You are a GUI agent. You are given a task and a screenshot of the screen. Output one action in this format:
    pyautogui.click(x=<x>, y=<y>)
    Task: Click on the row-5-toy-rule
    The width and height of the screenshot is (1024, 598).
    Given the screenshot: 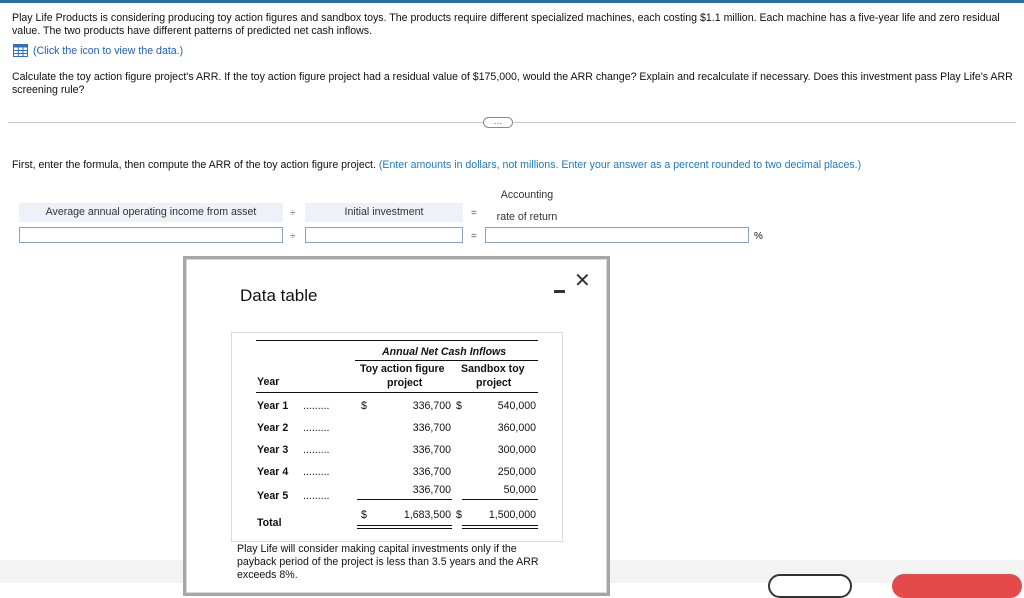 What is the action you would take?
    pyautogui.click(x=404, y=499)
    